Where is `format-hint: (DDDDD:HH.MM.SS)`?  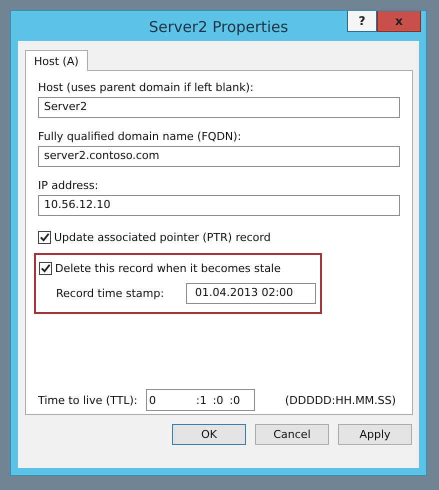
format-hint: (DDDDD:HH.MM.SS) is located at coordinates (340, 400).